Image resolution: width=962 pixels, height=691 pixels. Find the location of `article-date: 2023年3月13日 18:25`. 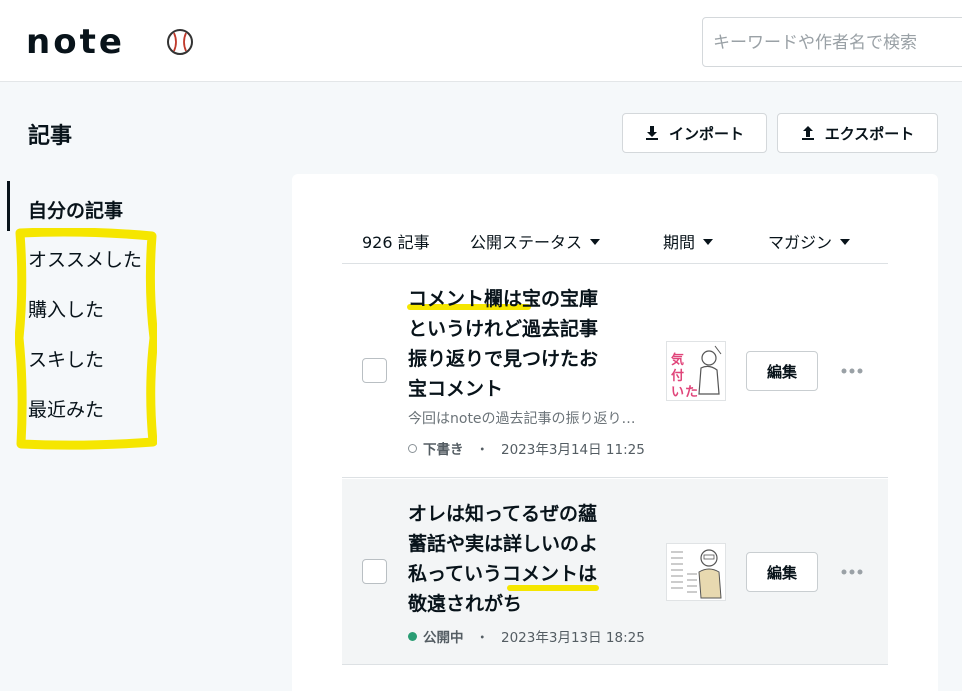

article-date: 2023年3月13日 18:25 is located at coordinates (573, 638).